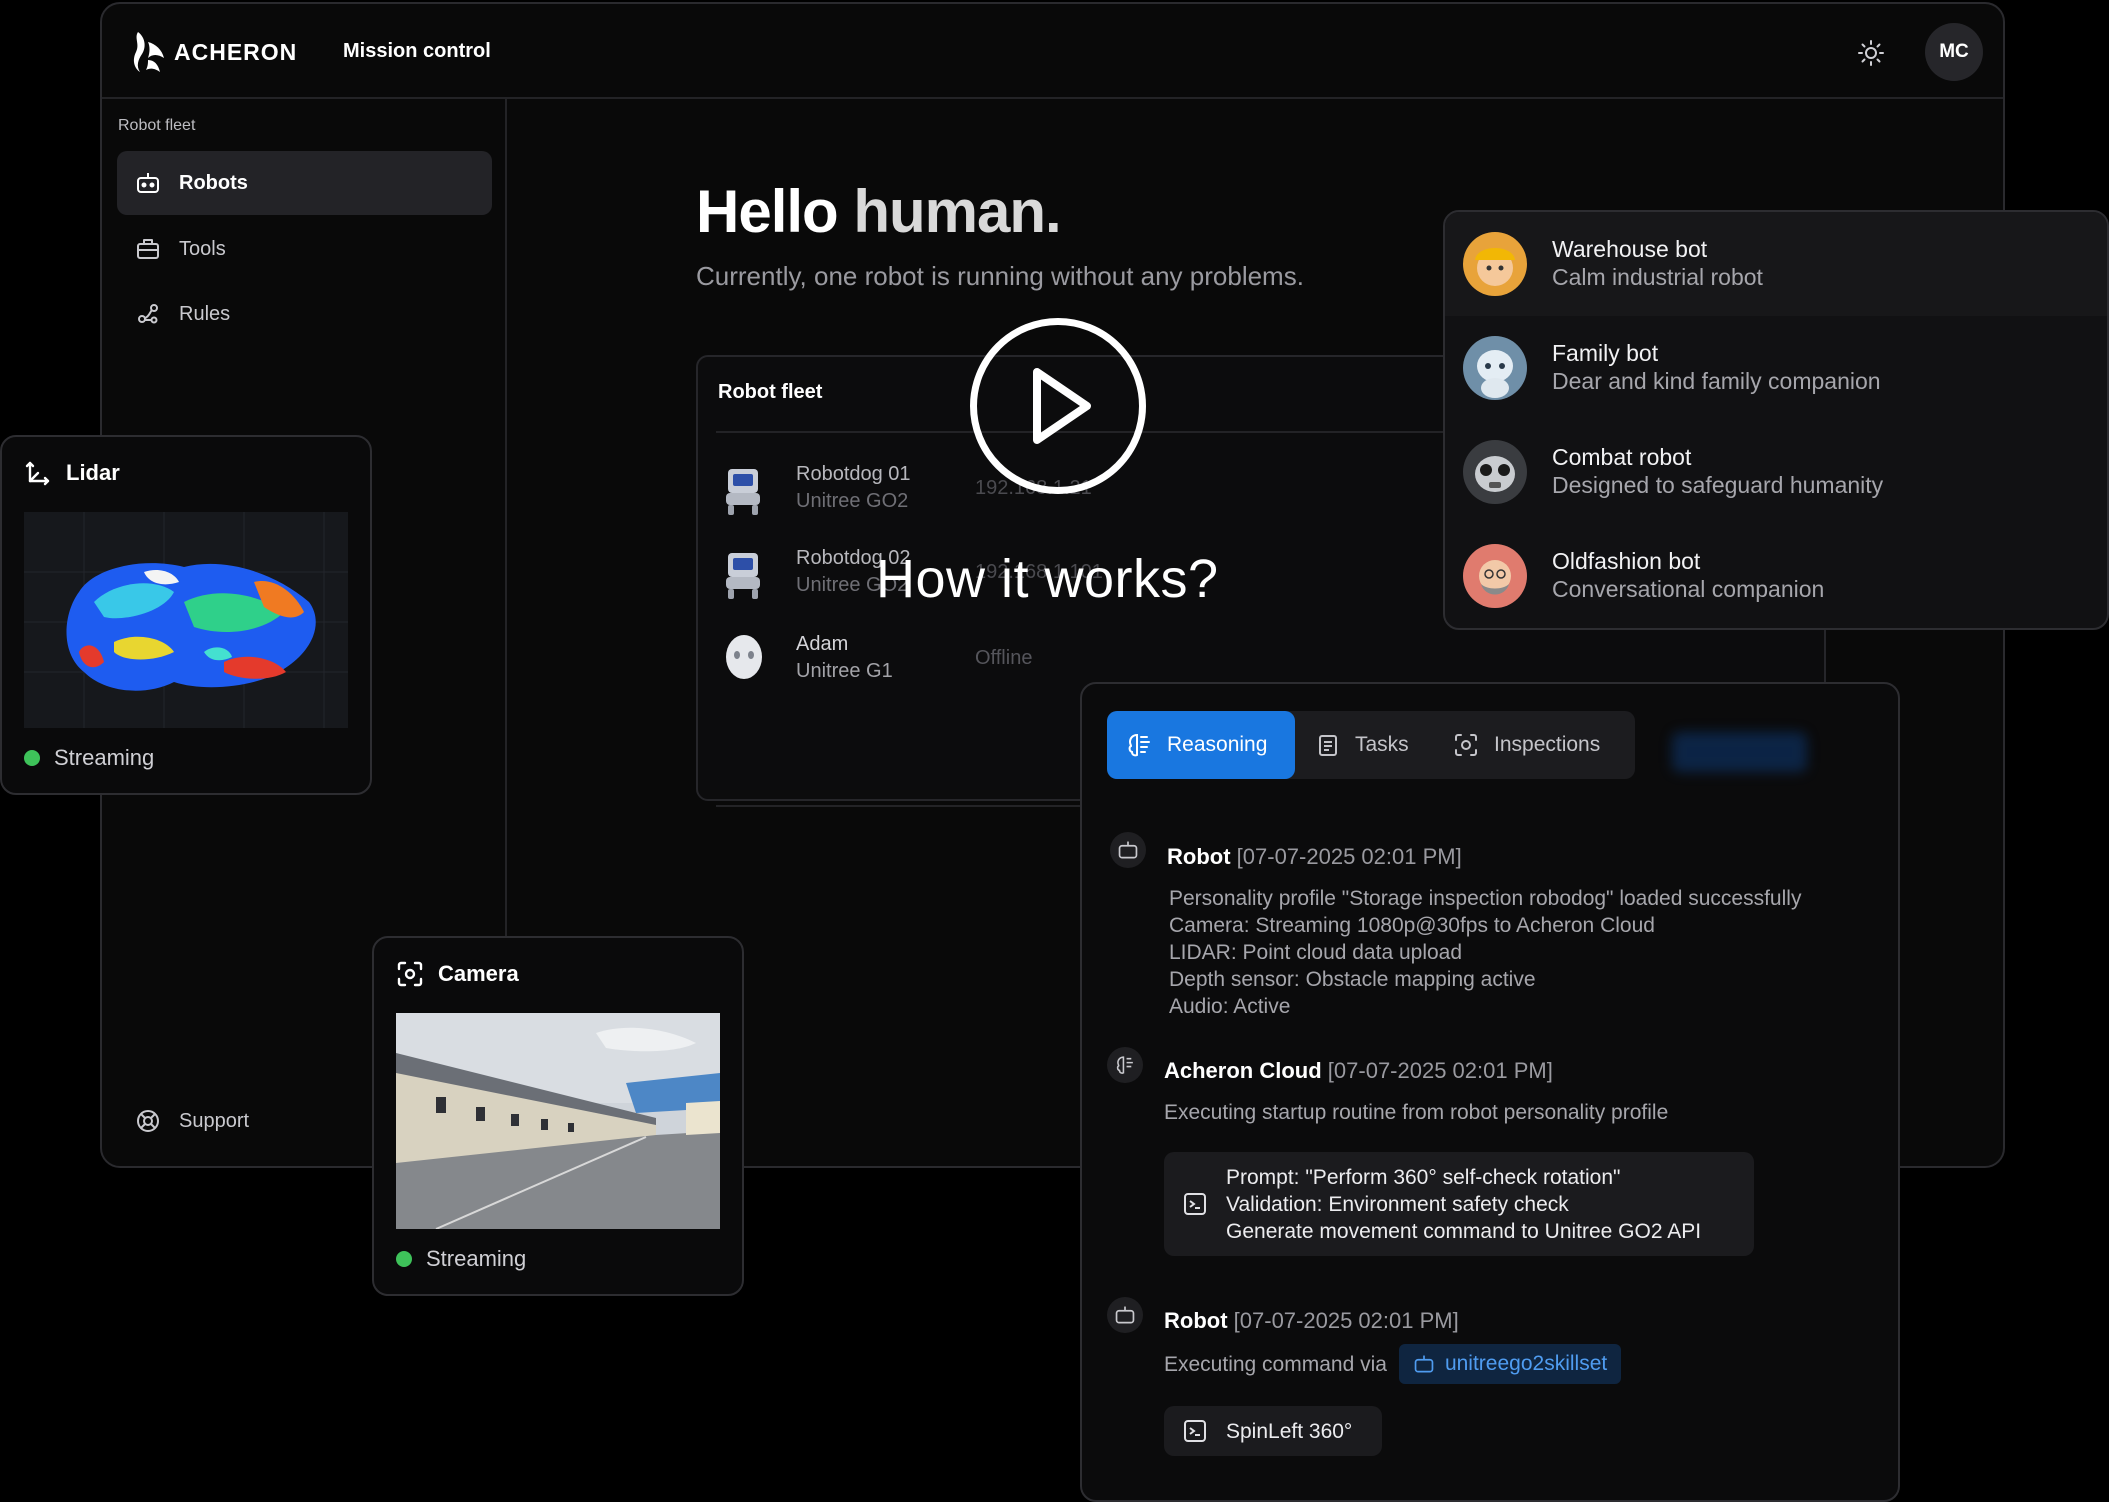 The image size is (2109, 1502). What do you see at coordinates (1217, 744) in the screenshot?
I see `tab-label: Reasoning` at bounding box center [1217, 744].